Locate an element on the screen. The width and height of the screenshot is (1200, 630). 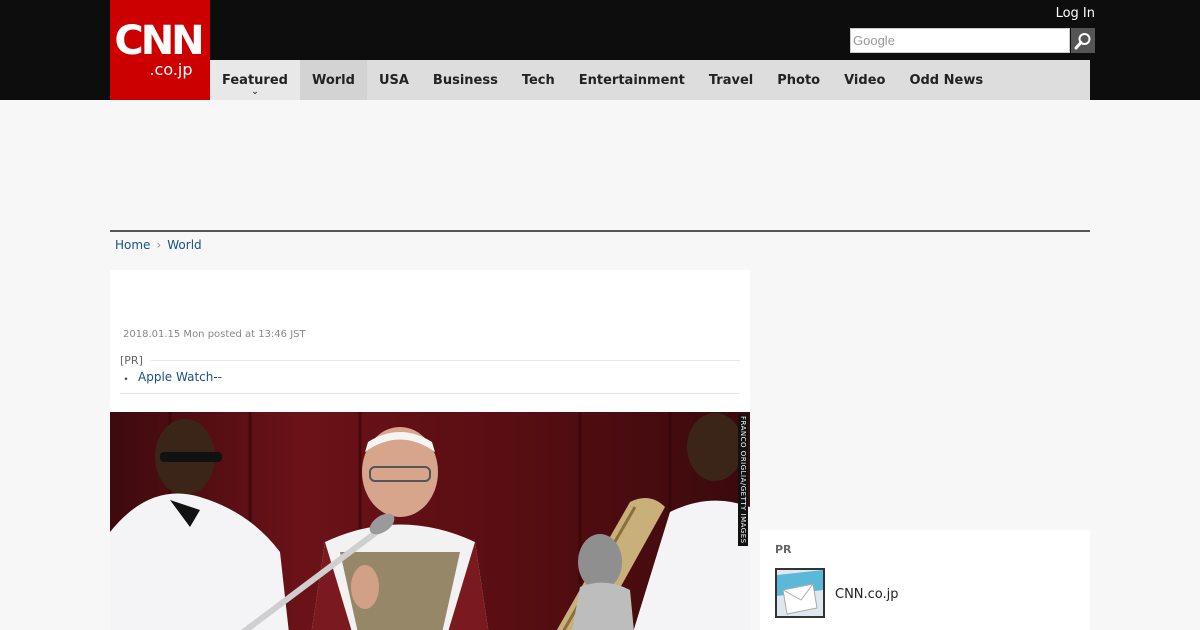
nav-item-label: Odd News is located at coordinates (946, 80).